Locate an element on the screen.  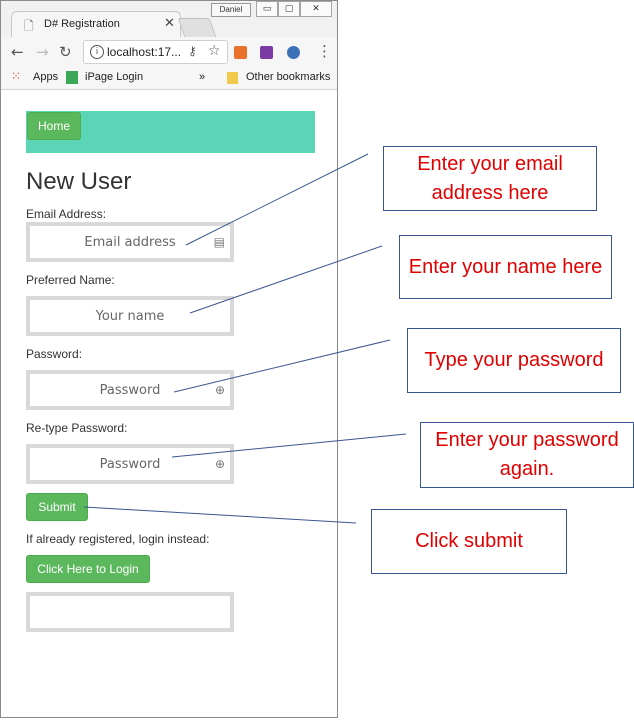
callout-line-submit is located at coordinates (220, 515).